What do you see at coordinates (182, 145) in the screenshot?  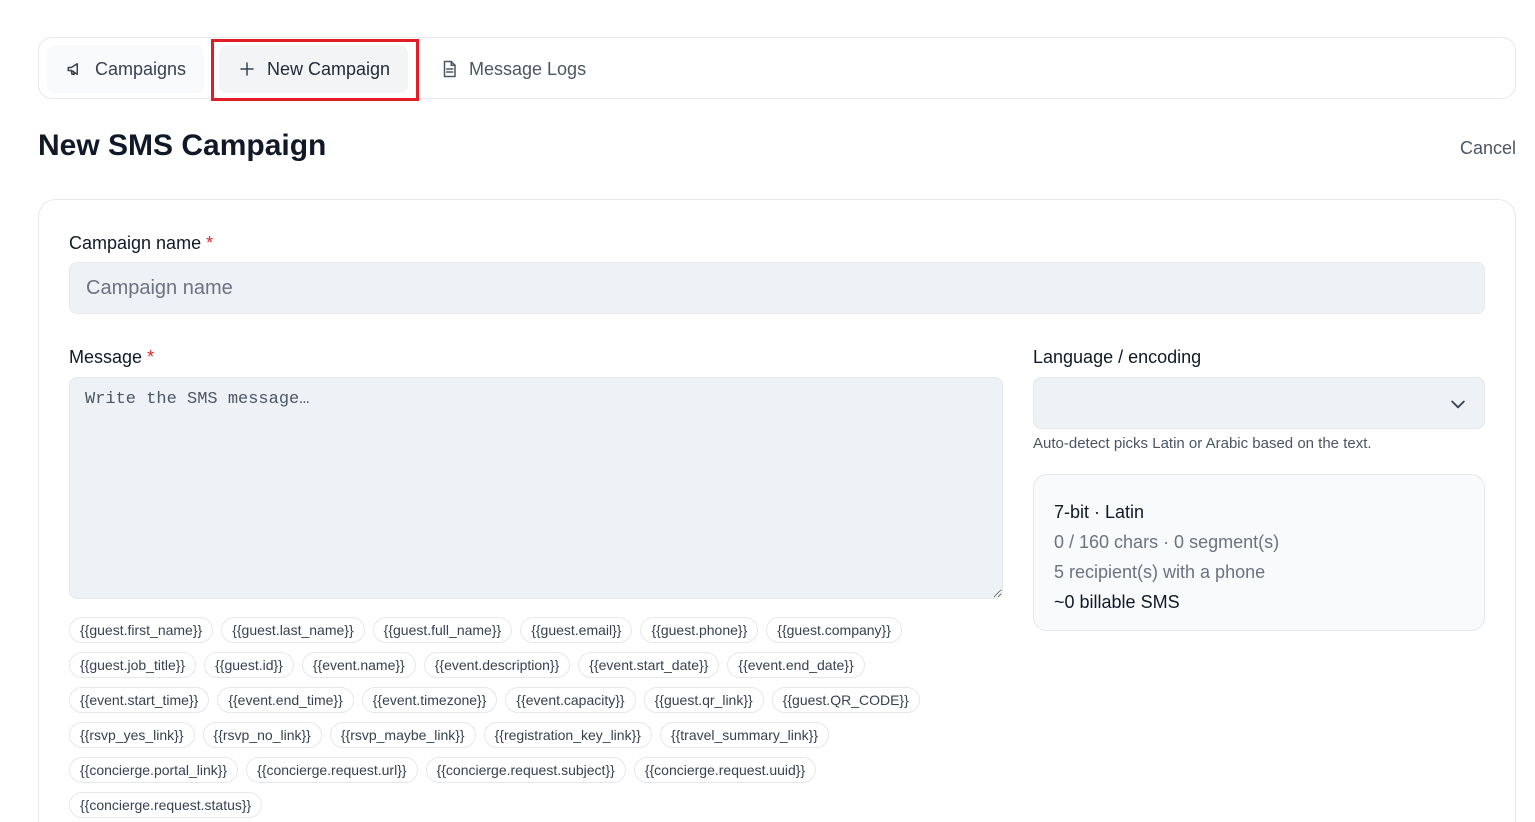 I see `page-title: New SMS Campaign` at bounding box center [182, 145].